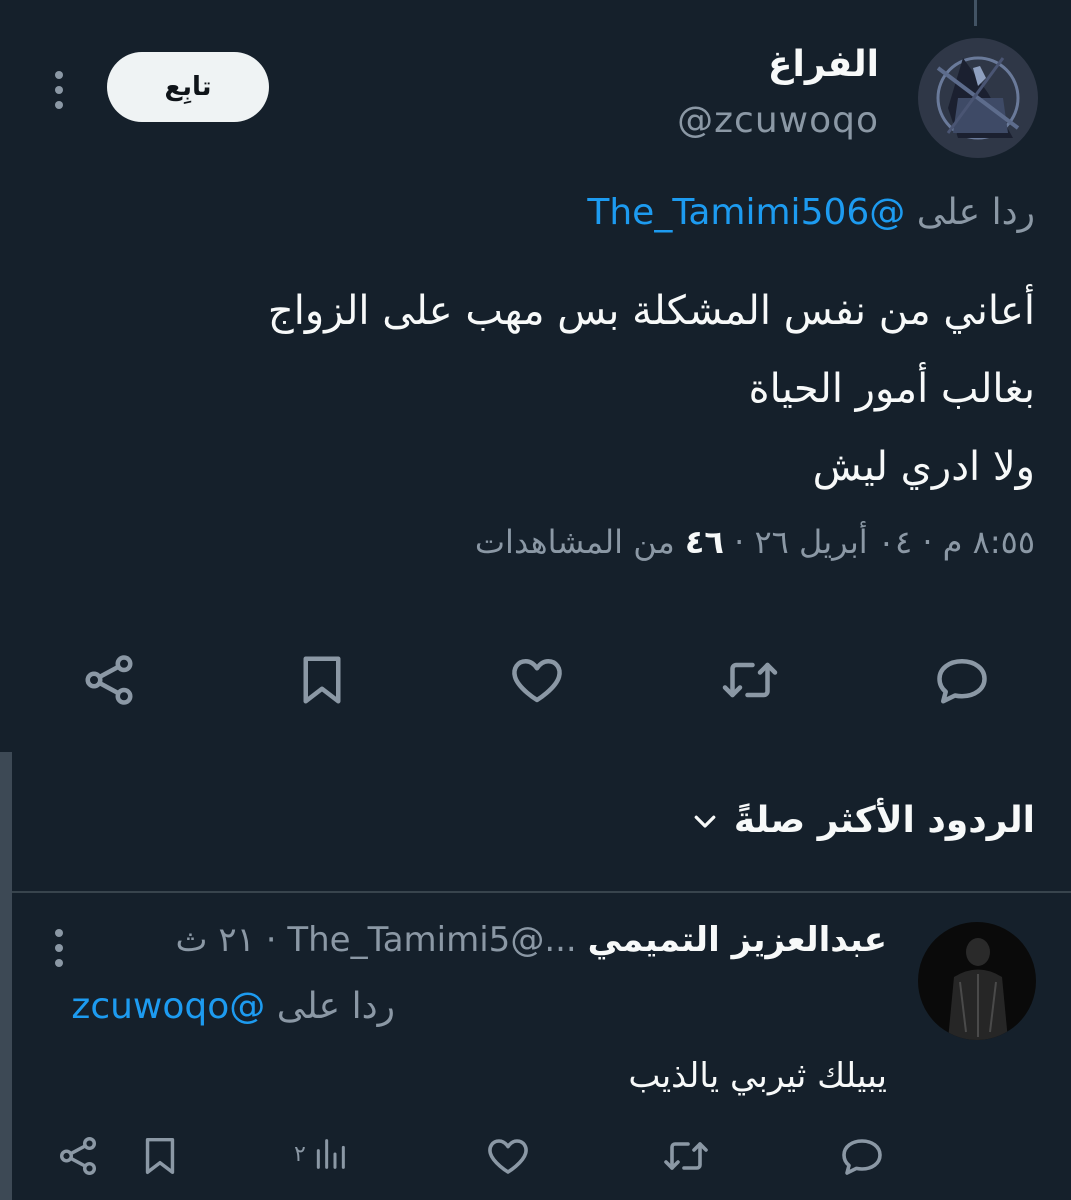 The width and height of the screenshot is (1071, 1200). What do you see at coordinates (705, 821) in the screenshot?
I see `chevron-down-icon` at bounding box center [705, 821].